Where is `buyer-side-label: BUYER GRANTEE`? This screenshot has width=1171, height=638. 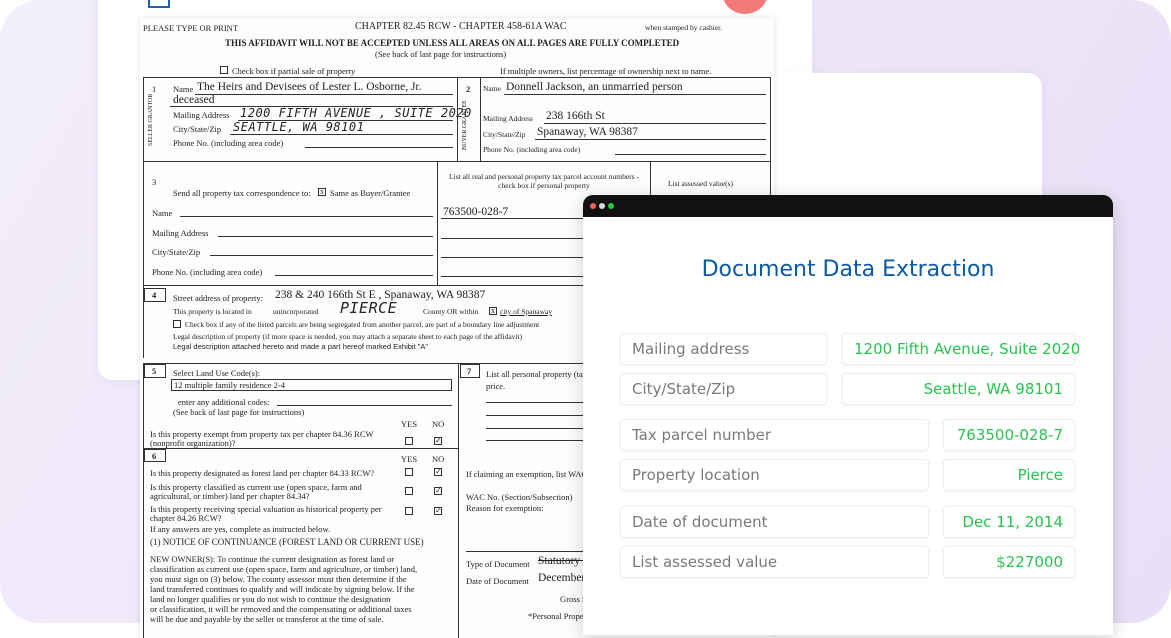 buyer-side-label: BUYER GRANTEE is located at coordinates (465, 125).